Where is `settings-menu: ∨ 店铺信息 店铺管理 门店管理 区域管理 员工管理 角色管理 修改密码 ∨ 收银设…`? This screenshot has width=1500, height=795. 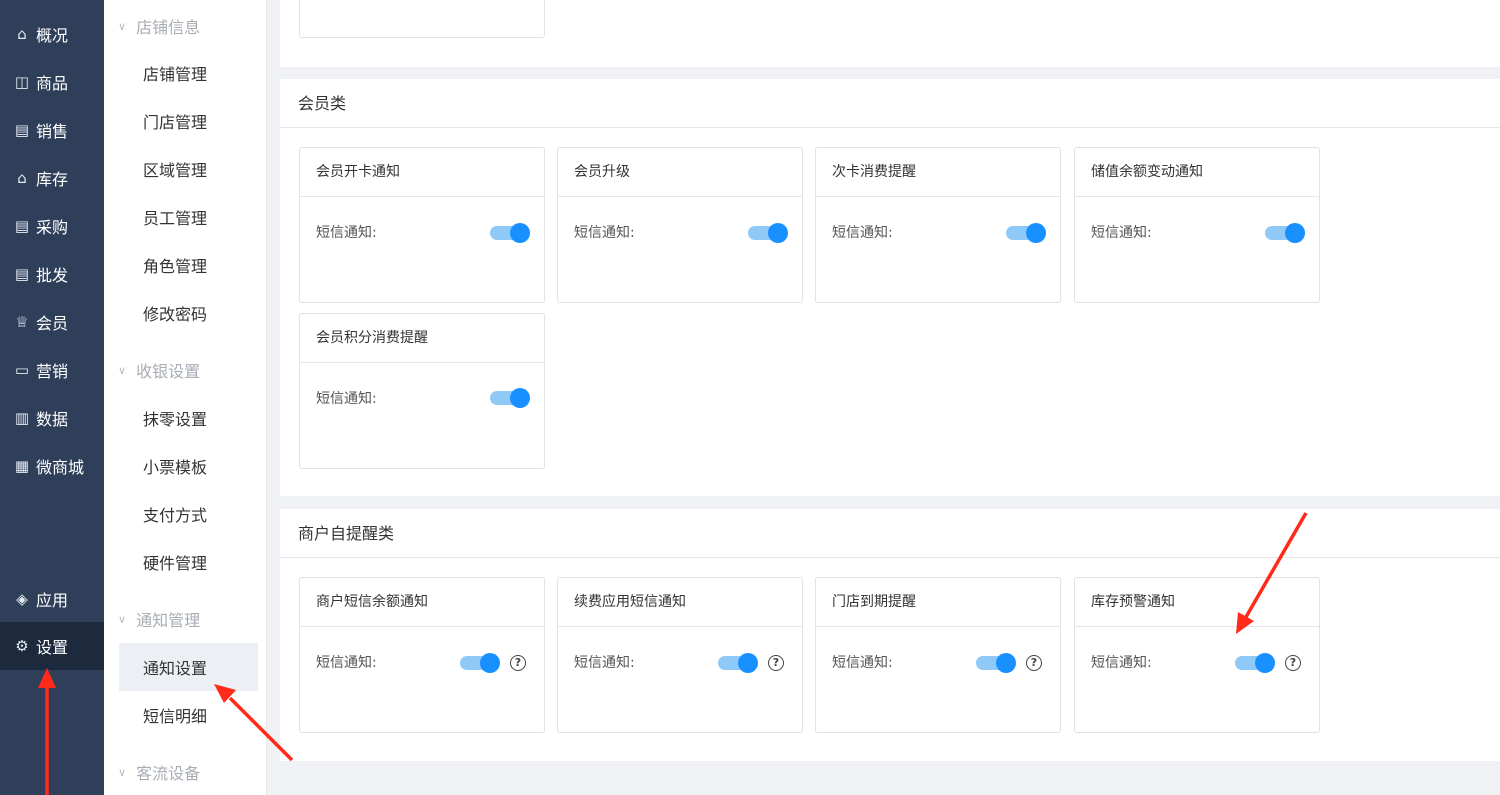 settings-menu: ∨ 店铺信息 店铺管理 门店管理 区域管理 员工管理 角色管理 修改密码 ∨ 收银设… is located at coordinates (185, 397).